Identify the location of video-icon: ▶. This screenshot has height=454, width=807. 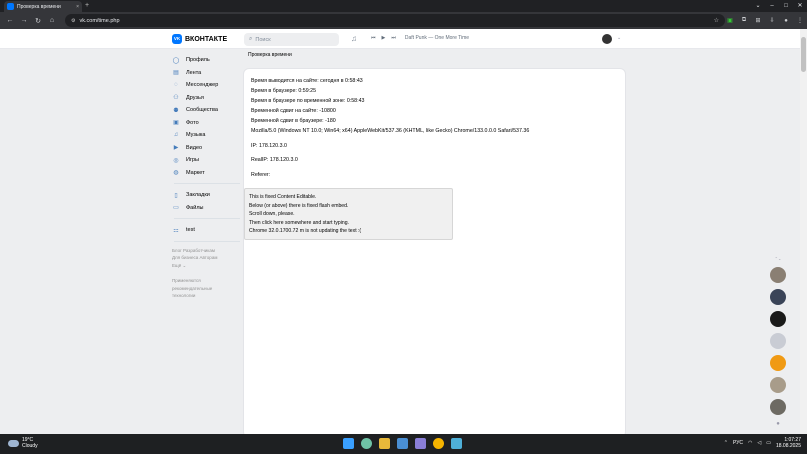
(176, 148).